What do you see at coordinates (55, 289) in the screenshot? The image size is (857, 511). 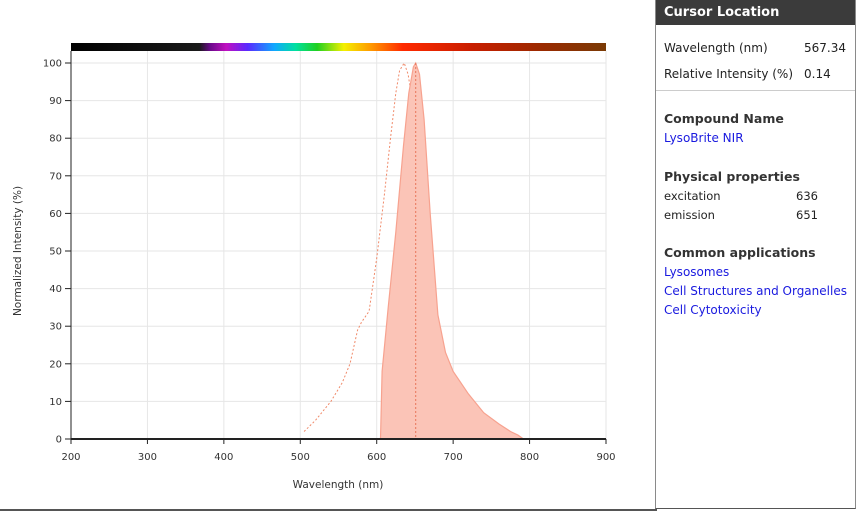 I see `y-tick-label: 40` at bounding box center [55, 289].